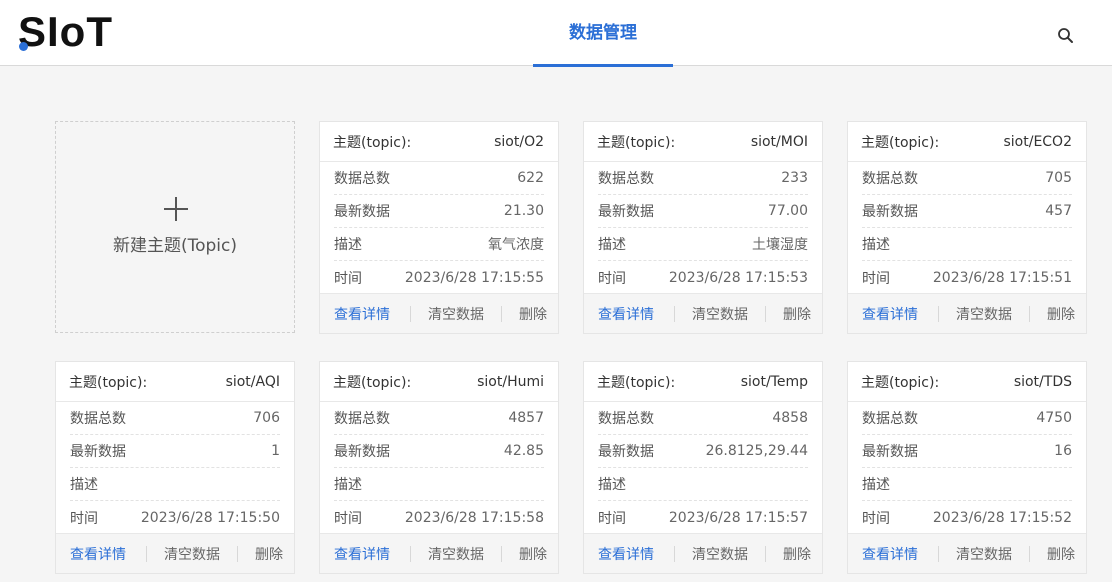  What do you see at coordinates (1002, 517) in the screenshot?
I see `time-value: 2023/6/28 17:15:52` at bounding box center [1002, 517].